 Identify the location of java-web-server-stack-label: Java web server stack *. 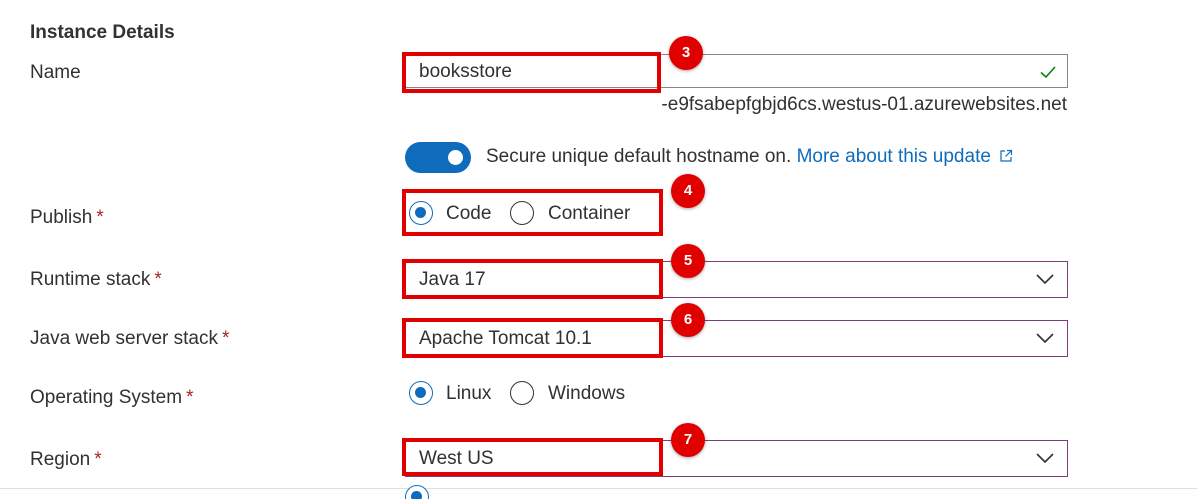
(129, 339).